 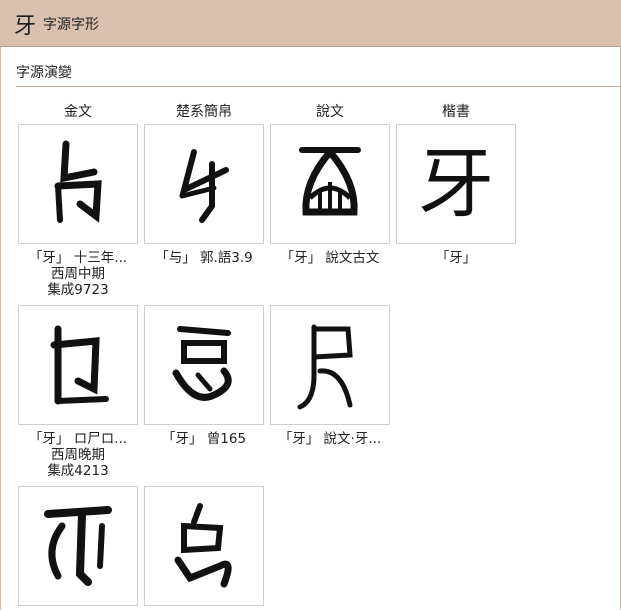 I want to click on glyph-card: 牙 「牙」, so click(x=456, y=195).